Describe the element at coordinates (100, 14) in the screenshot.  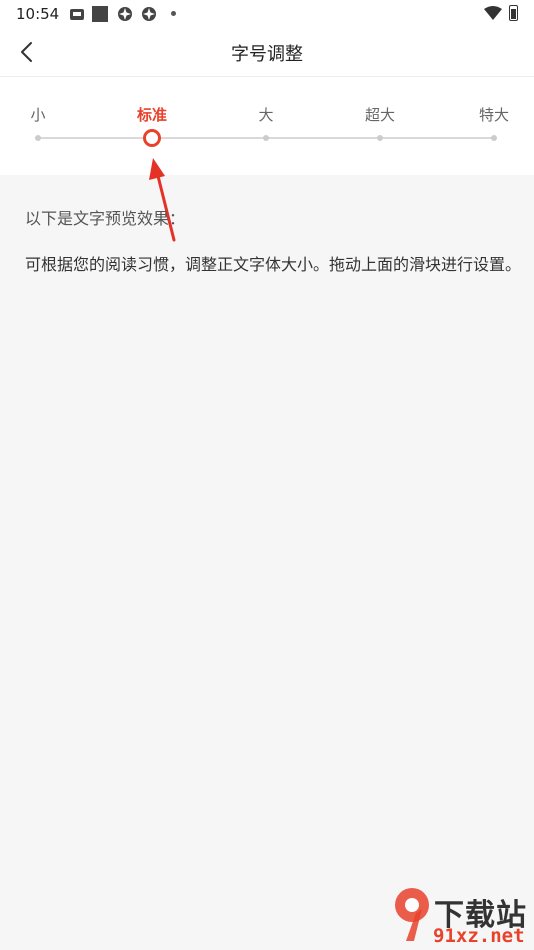
I see `square-app-icon` at that location.